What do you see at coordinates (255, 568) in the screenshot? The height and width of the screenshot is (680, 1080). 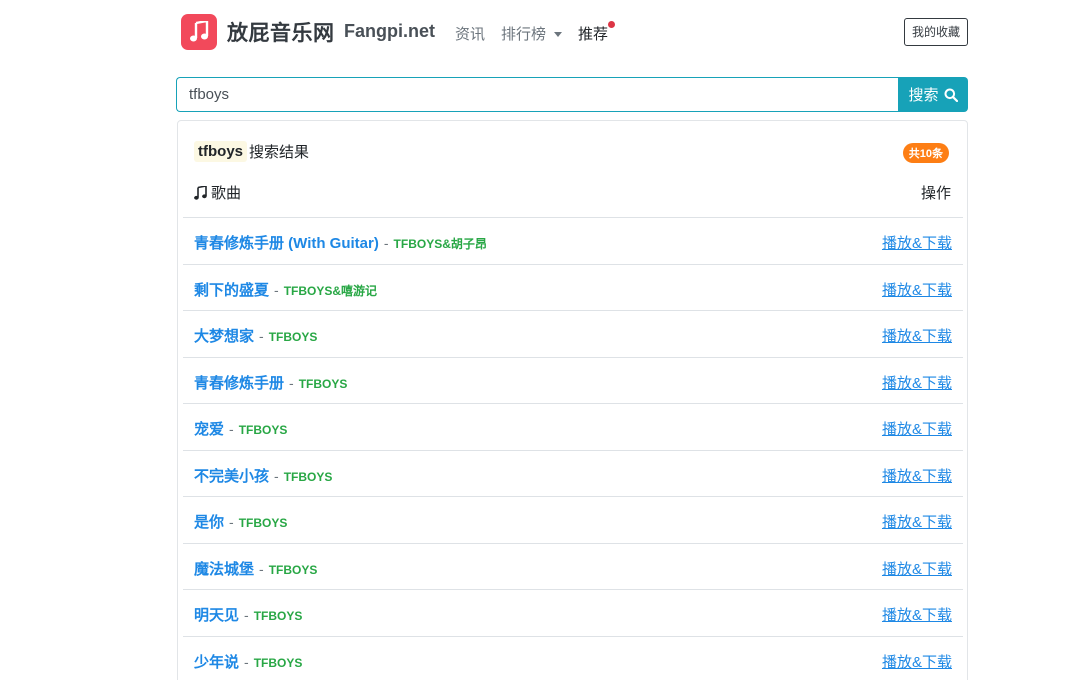 I see `song-info: 魔法城堡 - TFBOYS` at bounding box center [255, 568].